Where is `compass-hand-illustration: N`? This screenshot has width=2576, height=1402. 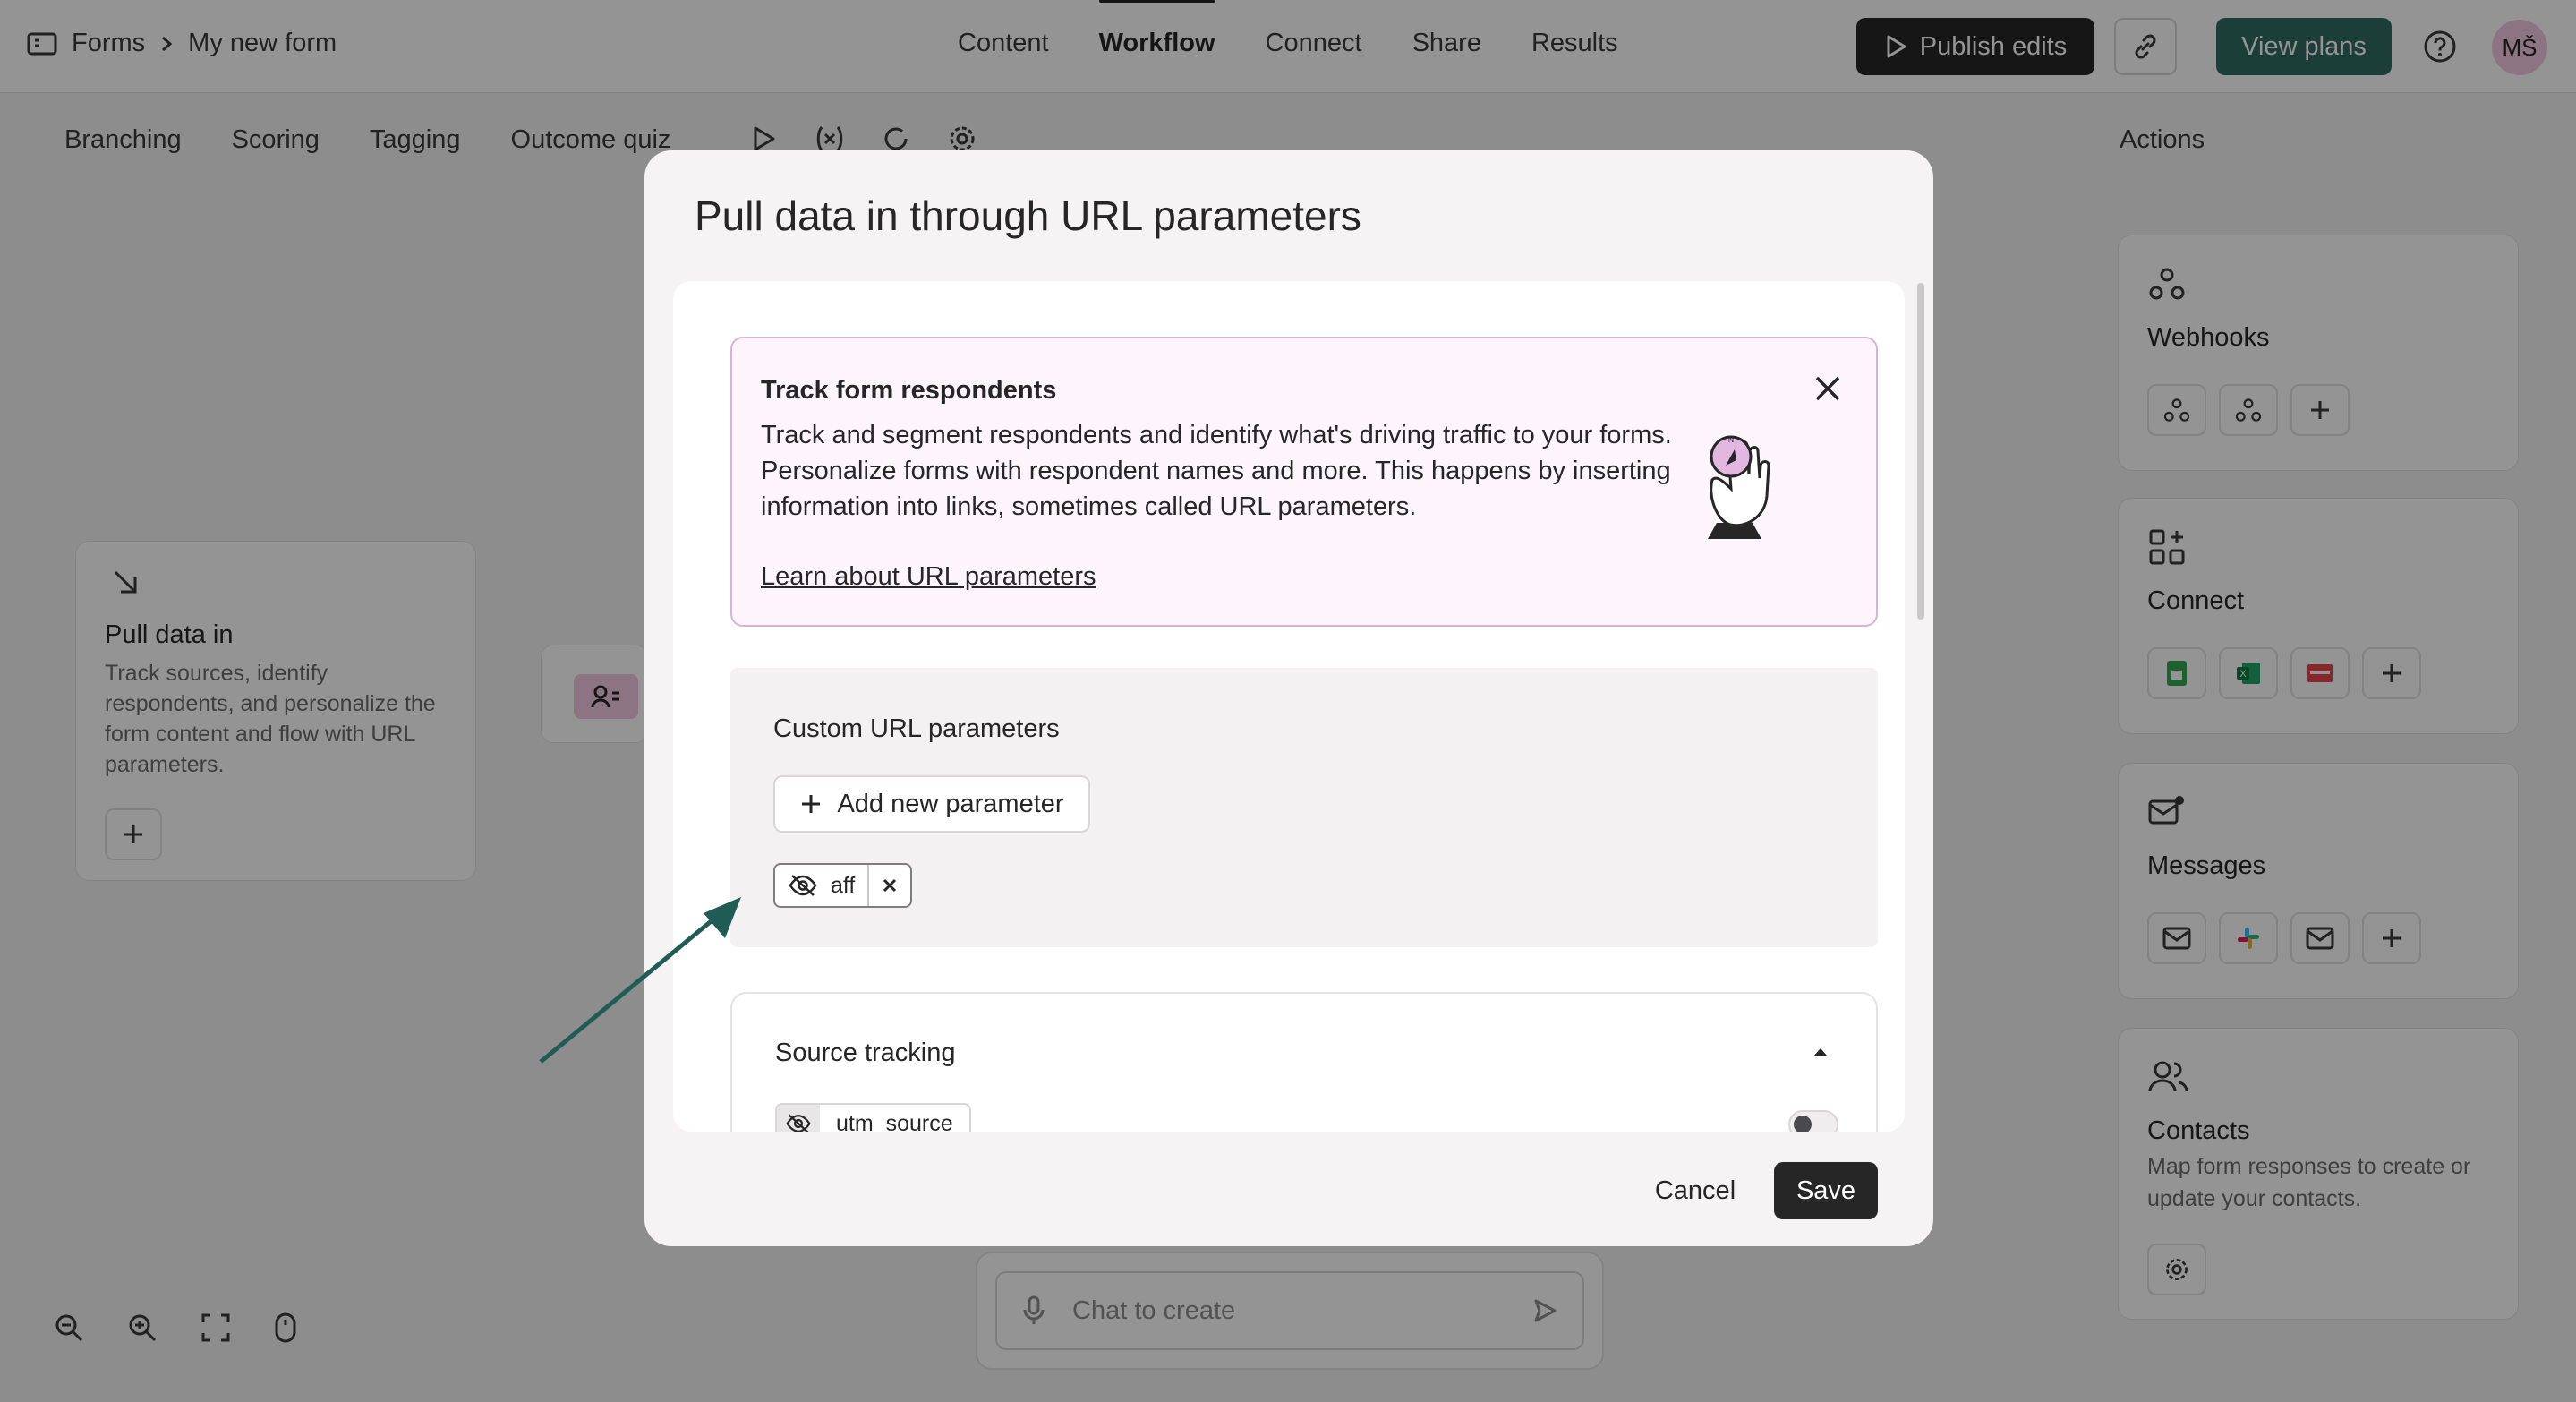
compass-hand-illustration: N is located at coordinates (1734, 482).